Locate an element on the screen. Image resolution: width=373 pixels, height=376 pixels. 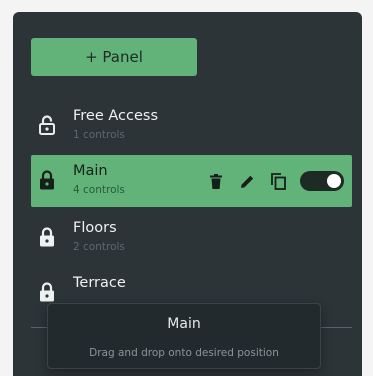
panel-controls-count: 4 controls is located at coordinates (99, 190).